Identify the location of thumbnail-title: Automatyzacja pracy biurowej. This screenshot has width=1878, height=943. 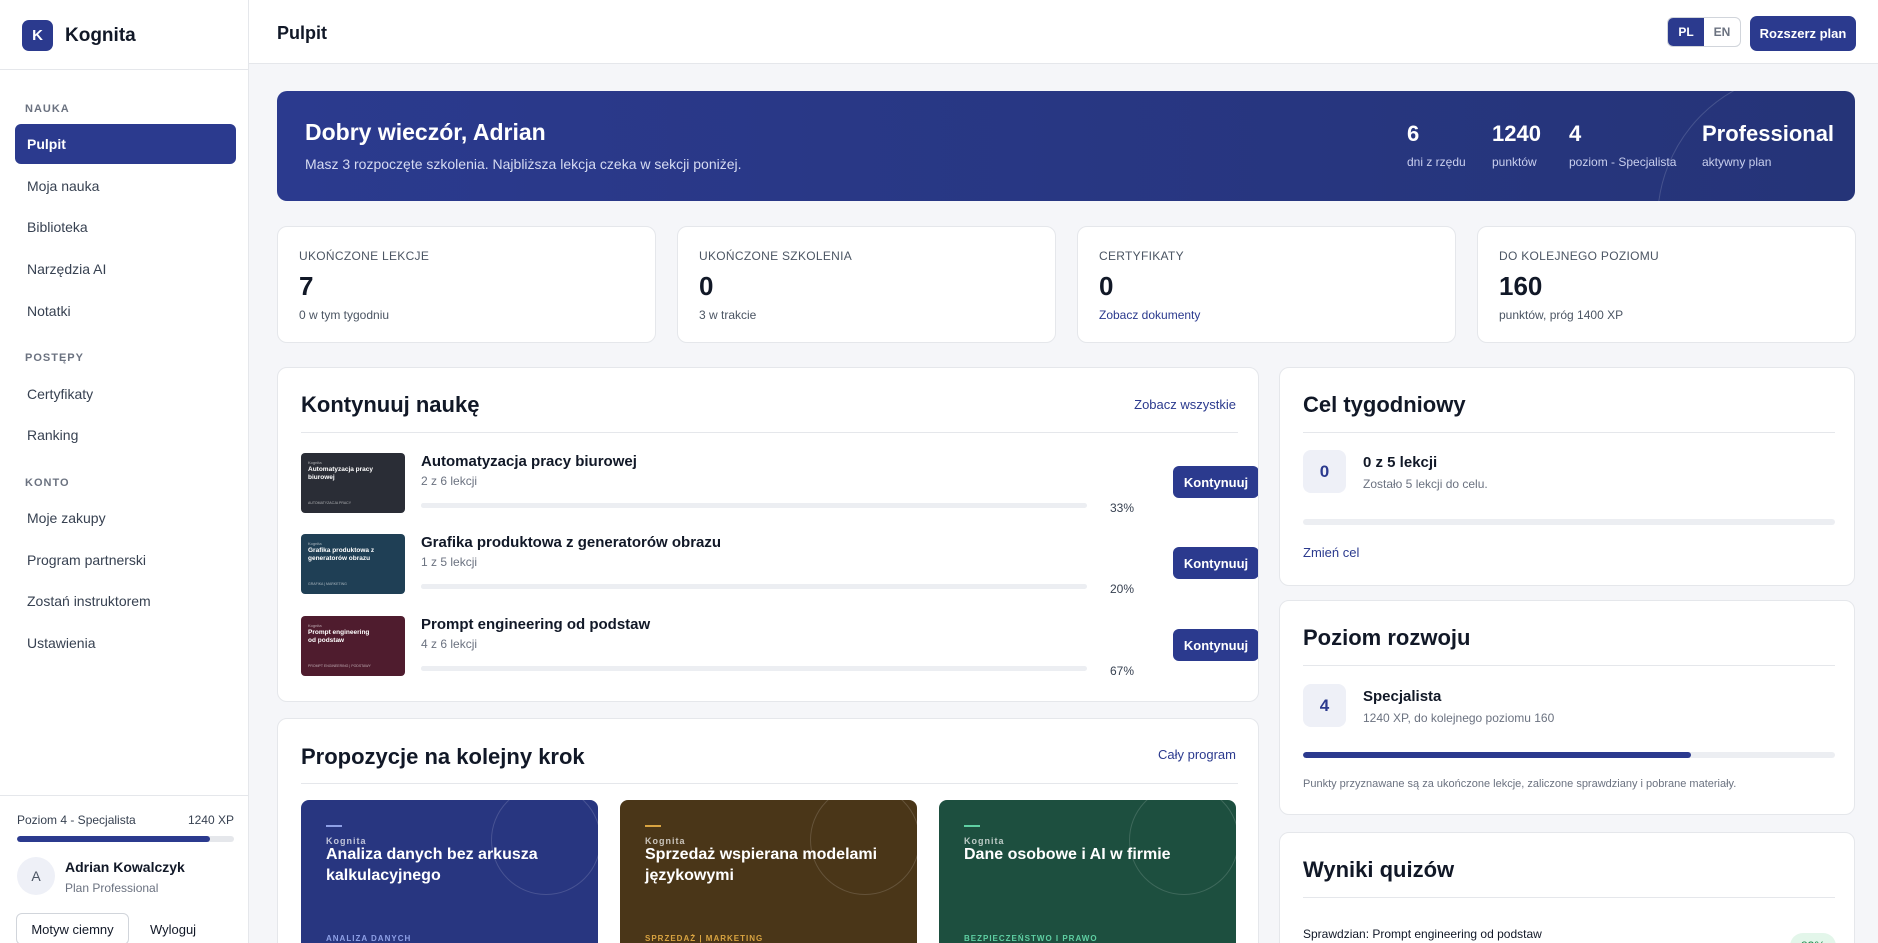
(341, 473).